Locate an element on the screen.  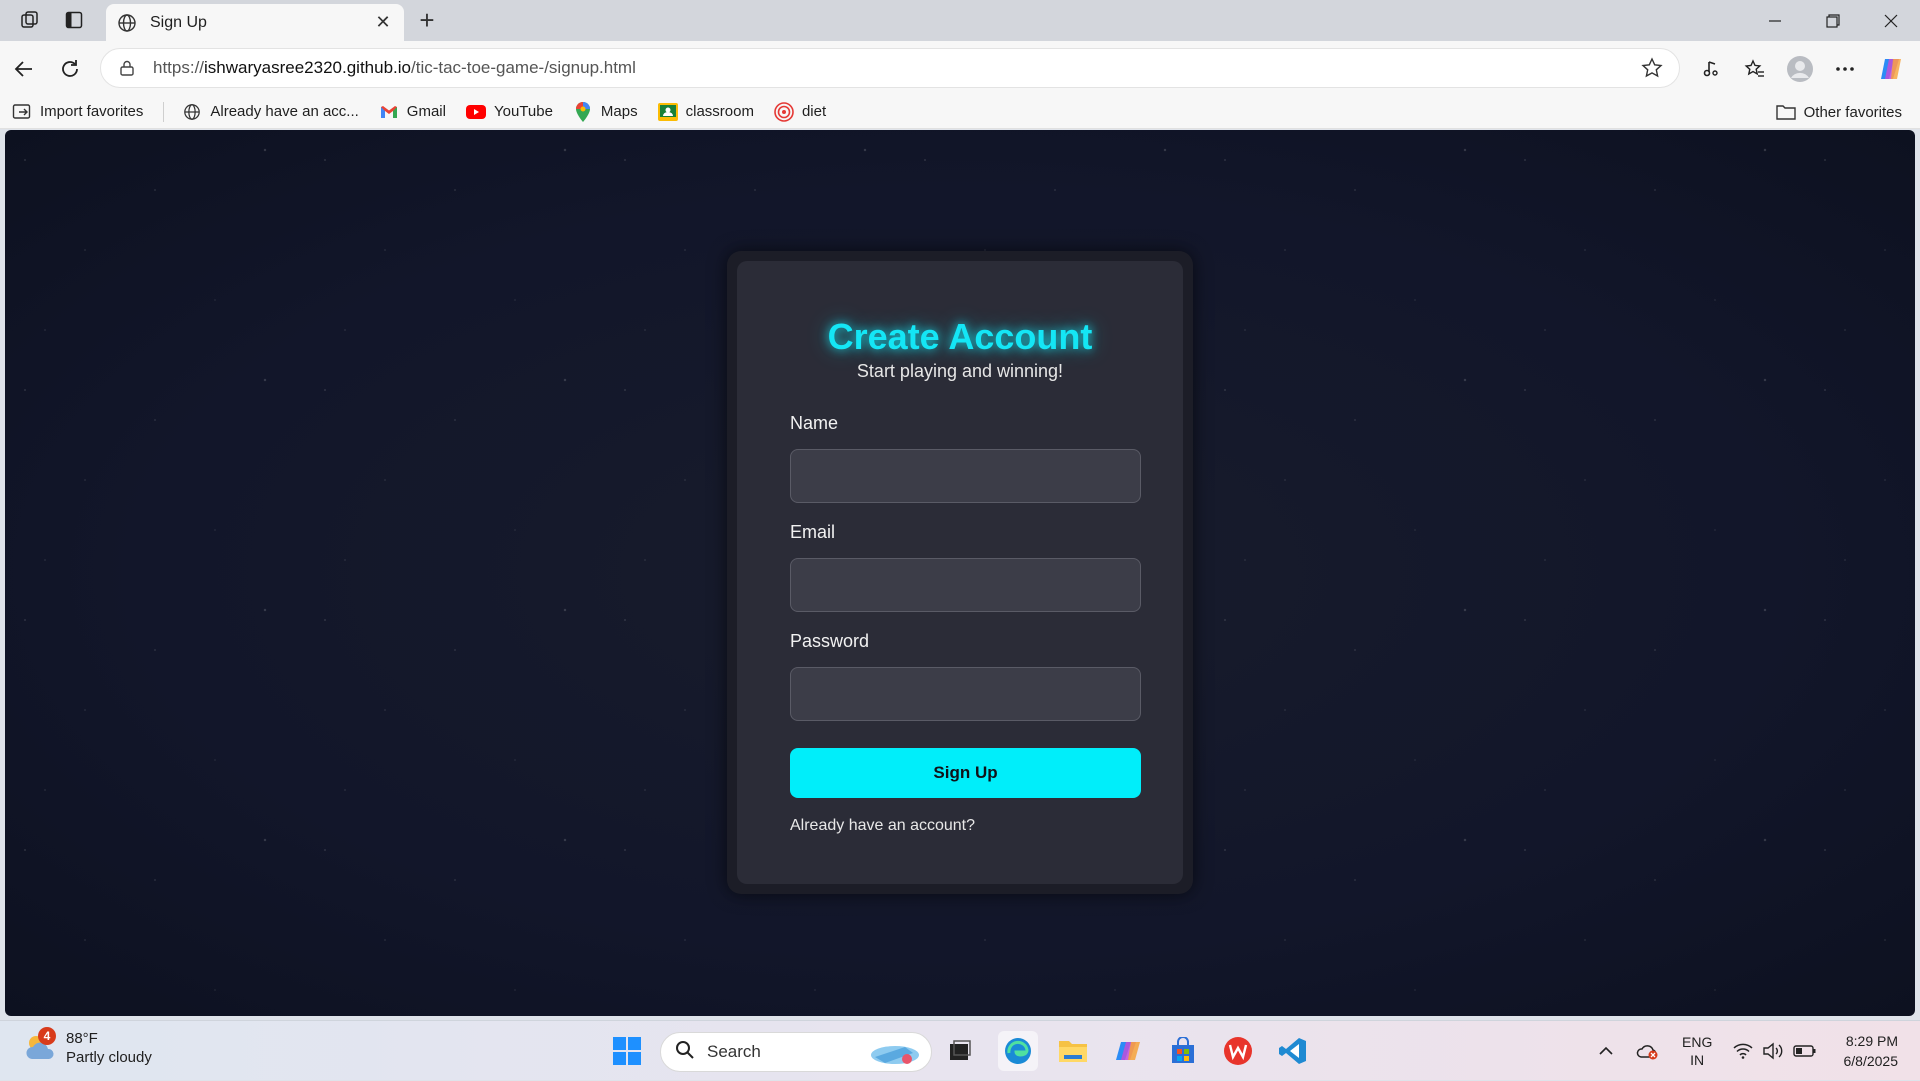
wps-office-icon is located at coordinates (1238, 1051).